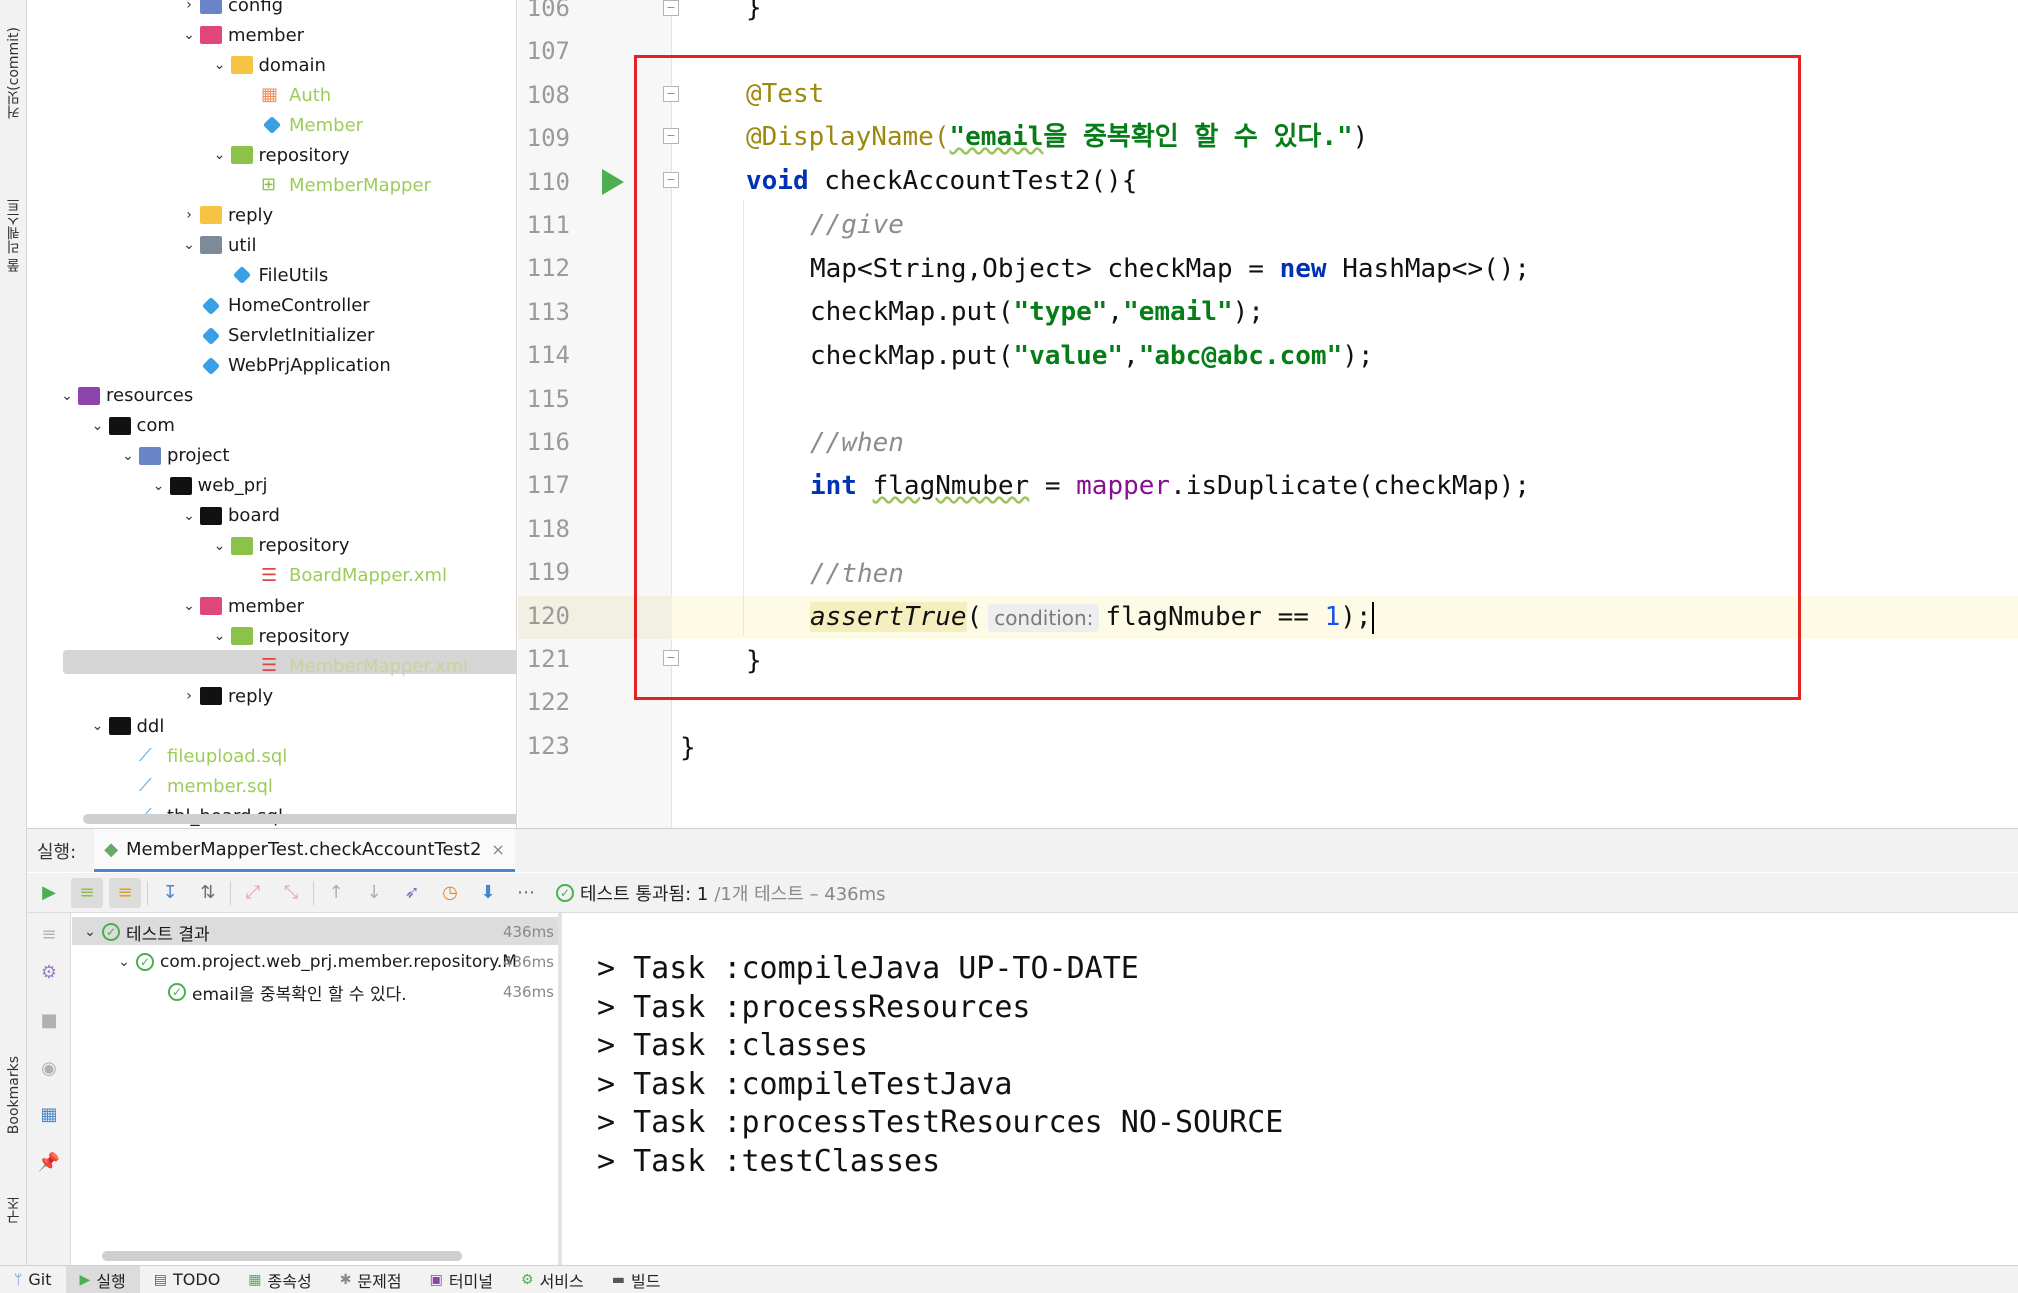 Image resolution: width=2018 pixels, height=1293 pixels. I want to click on run-configuration-tab: ◆ MemberMapperTest.checkAccountTest2 ×, so click(304, 850).